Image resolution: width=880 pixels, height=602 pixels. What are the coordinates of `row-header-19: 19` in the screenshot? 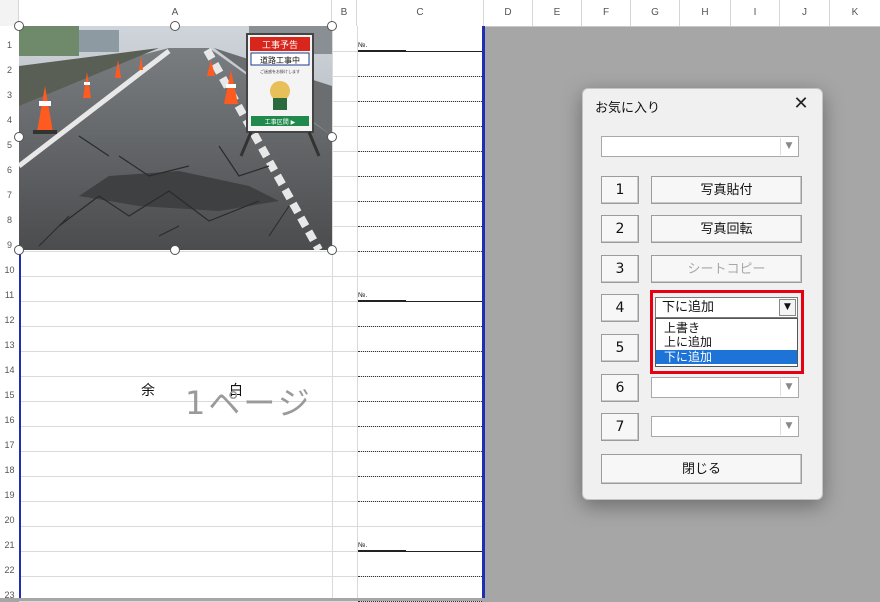 It's located at (9, 495).